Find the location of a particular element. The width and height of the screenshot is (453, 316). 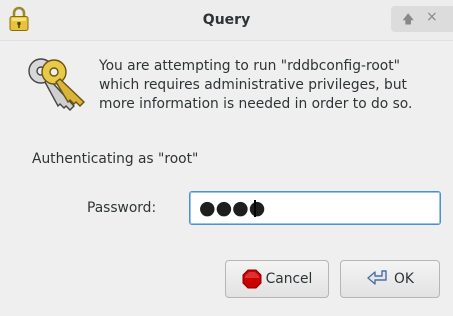

ok-button: OK is located at coordinates (390, 279).